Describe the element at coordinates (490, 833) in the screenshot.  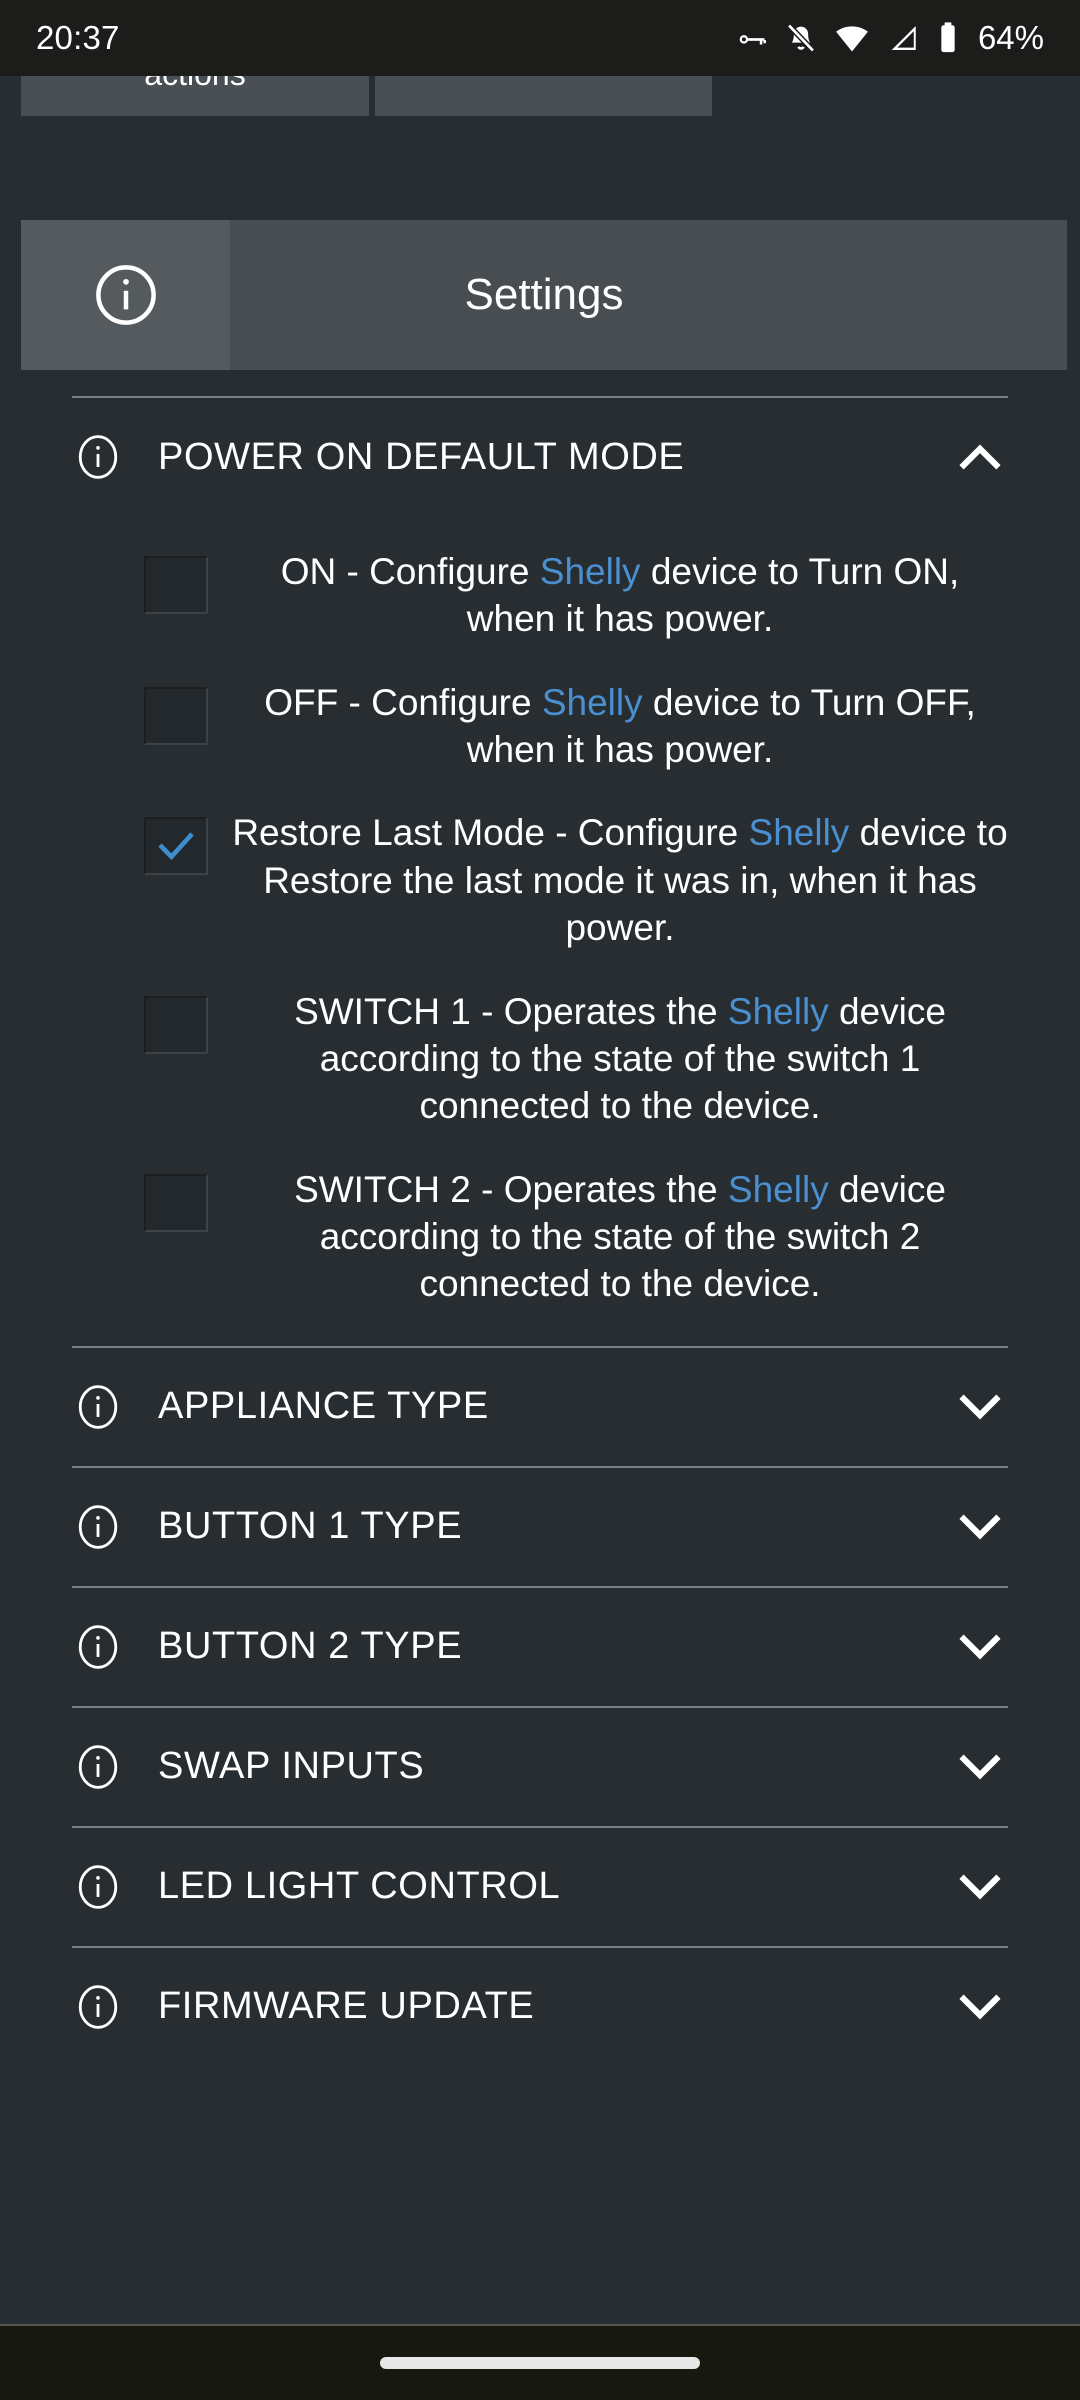
I see `option-text-prefix: Restore Last Mode - Configure` at that location.